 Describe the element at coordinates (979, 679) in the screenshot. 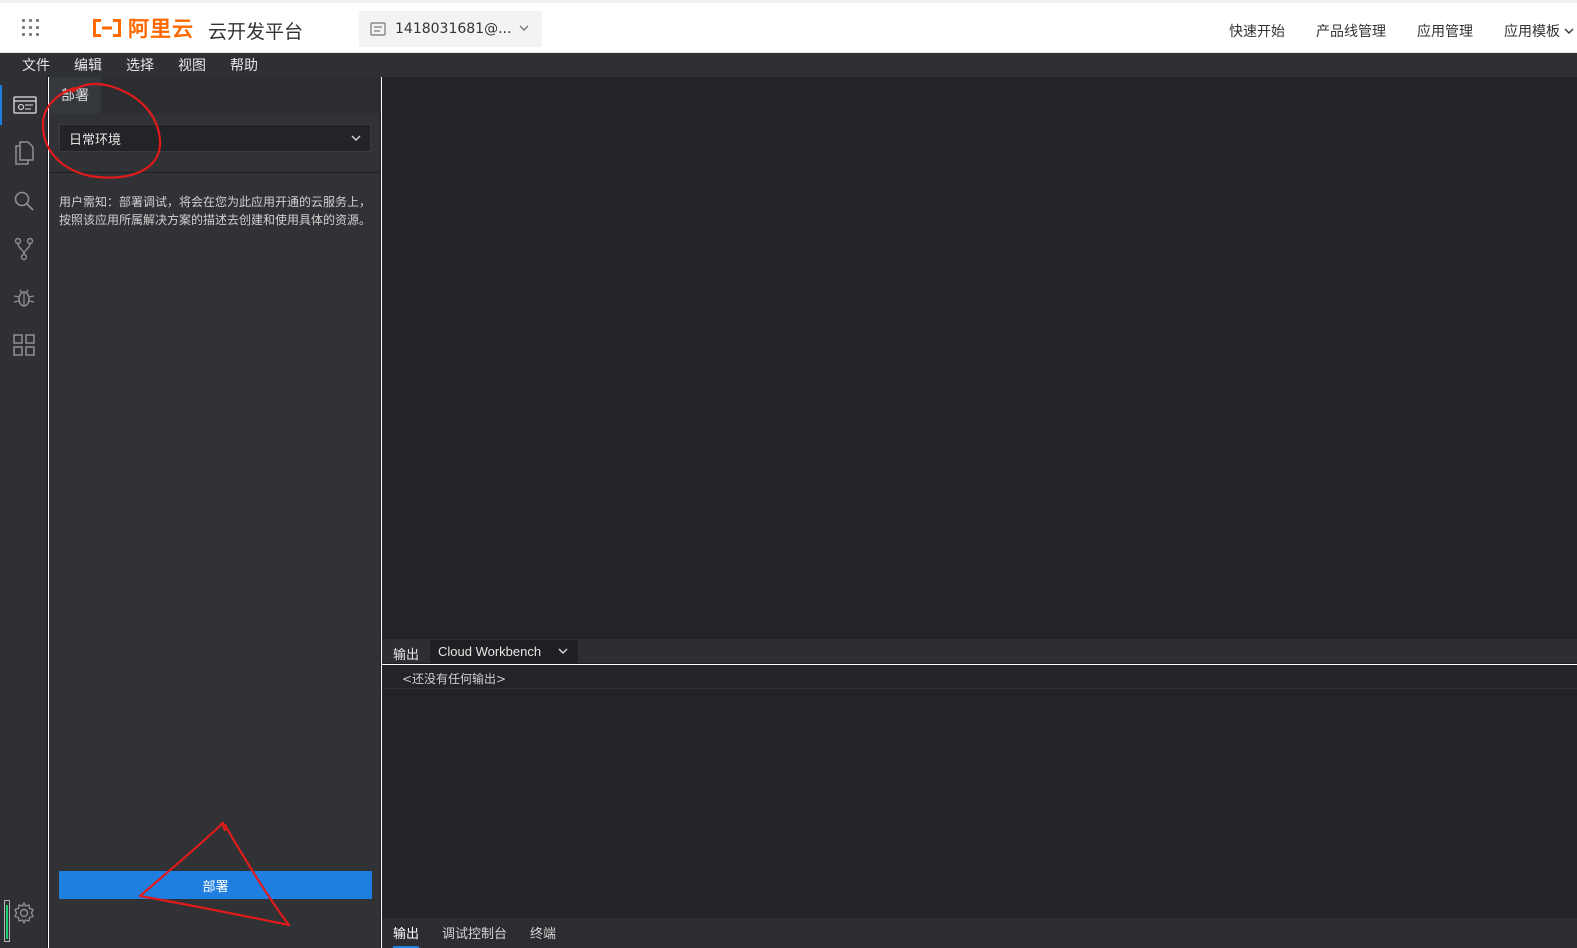

I see `output-empty-text: <还没有任何输出>` at that location.